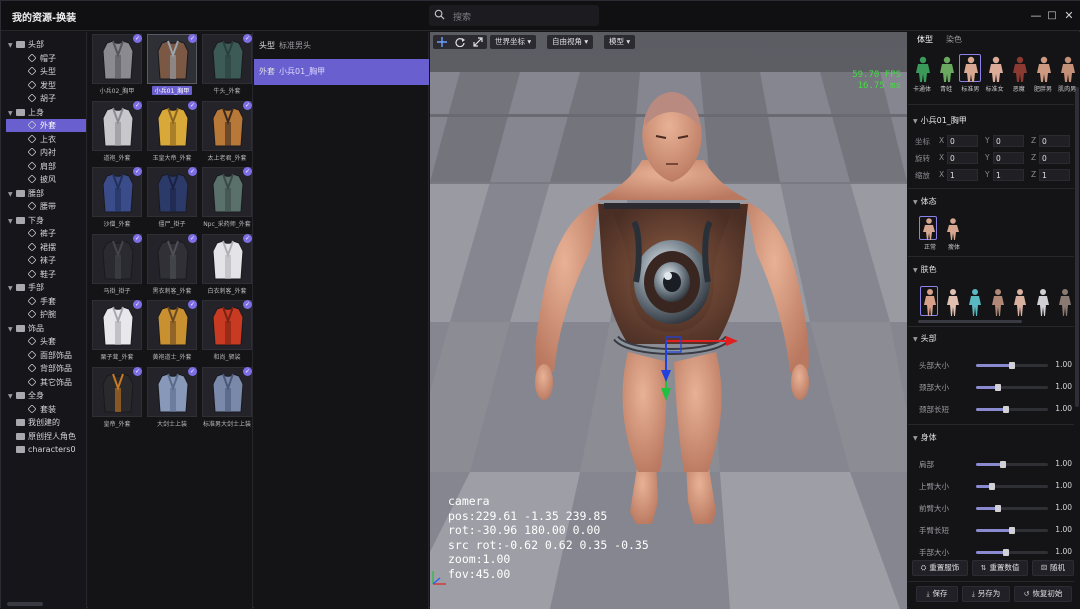 This screenshot has width=1080, height=609. What do you see at coordinates (41, 436) in the screenshot?
I see `tree-folder: 原创捏人角色` at bounding box center [41, 436].